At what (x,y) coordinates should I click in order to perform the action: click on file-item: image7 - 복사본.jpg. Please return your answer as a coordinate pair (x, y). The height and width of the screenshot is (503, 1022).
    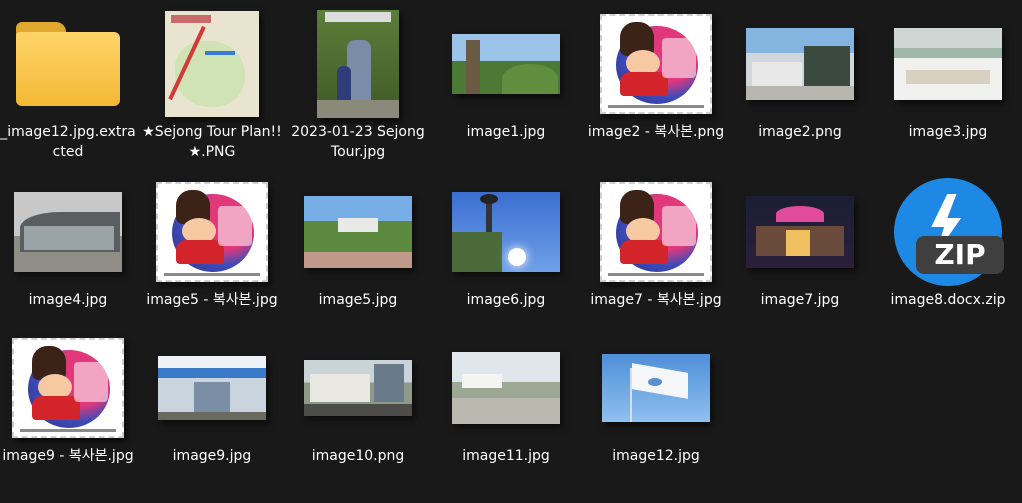
    Looking at the image, I should click on (656, 243).